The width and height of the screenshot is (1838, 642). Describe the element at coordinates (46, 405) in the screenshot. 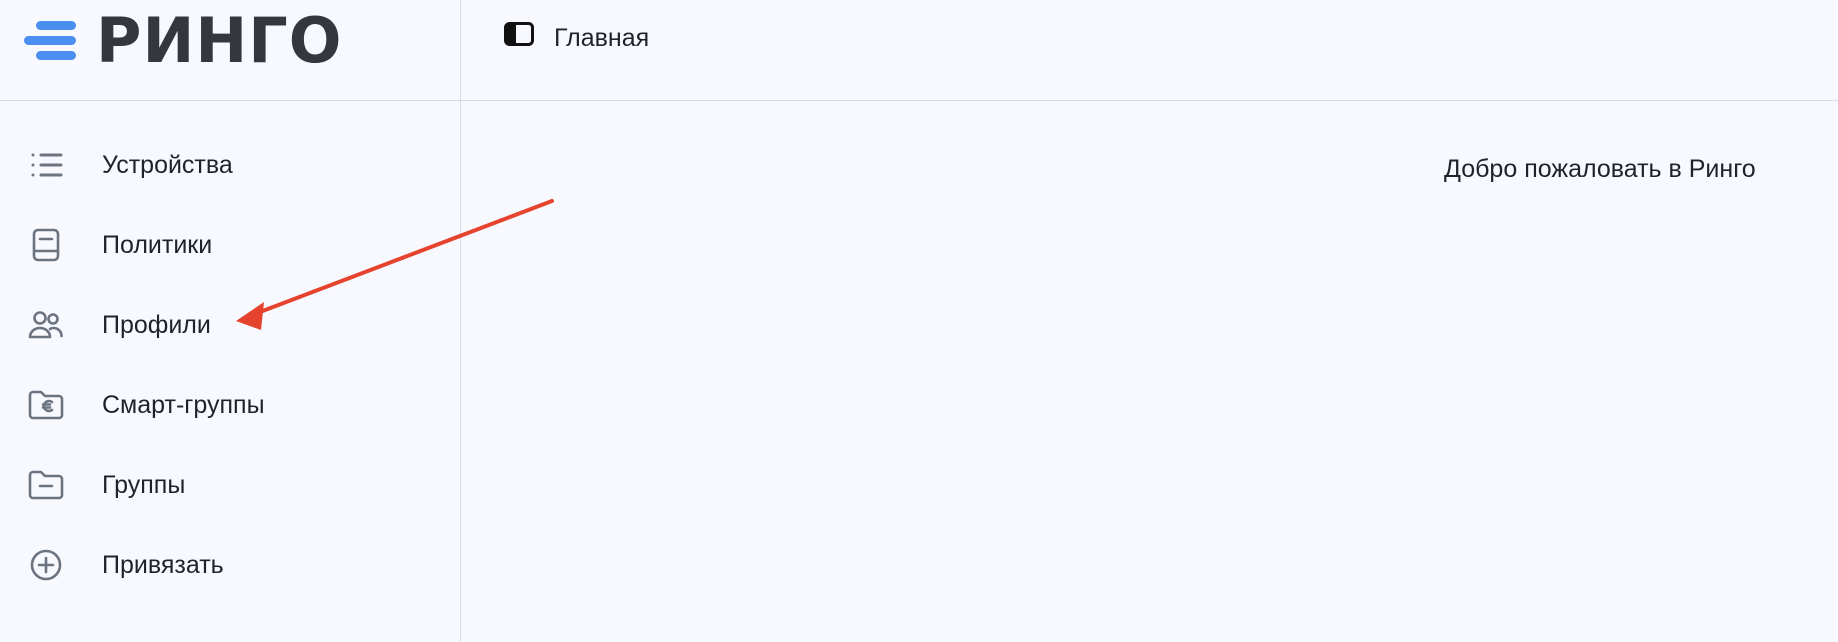

I see `folder-euro-icon` at that location.